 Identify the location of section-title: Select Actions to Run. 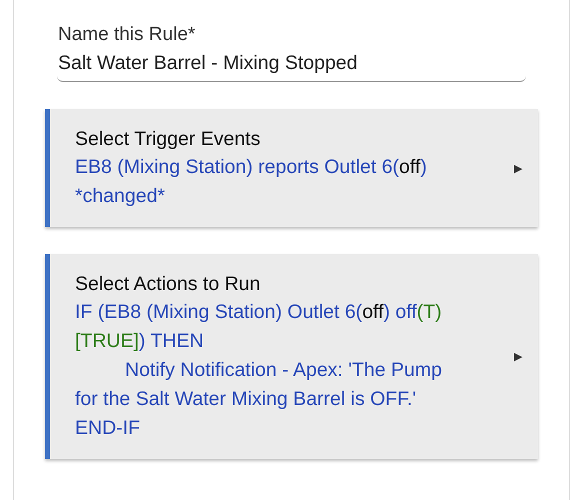
(168, 284).